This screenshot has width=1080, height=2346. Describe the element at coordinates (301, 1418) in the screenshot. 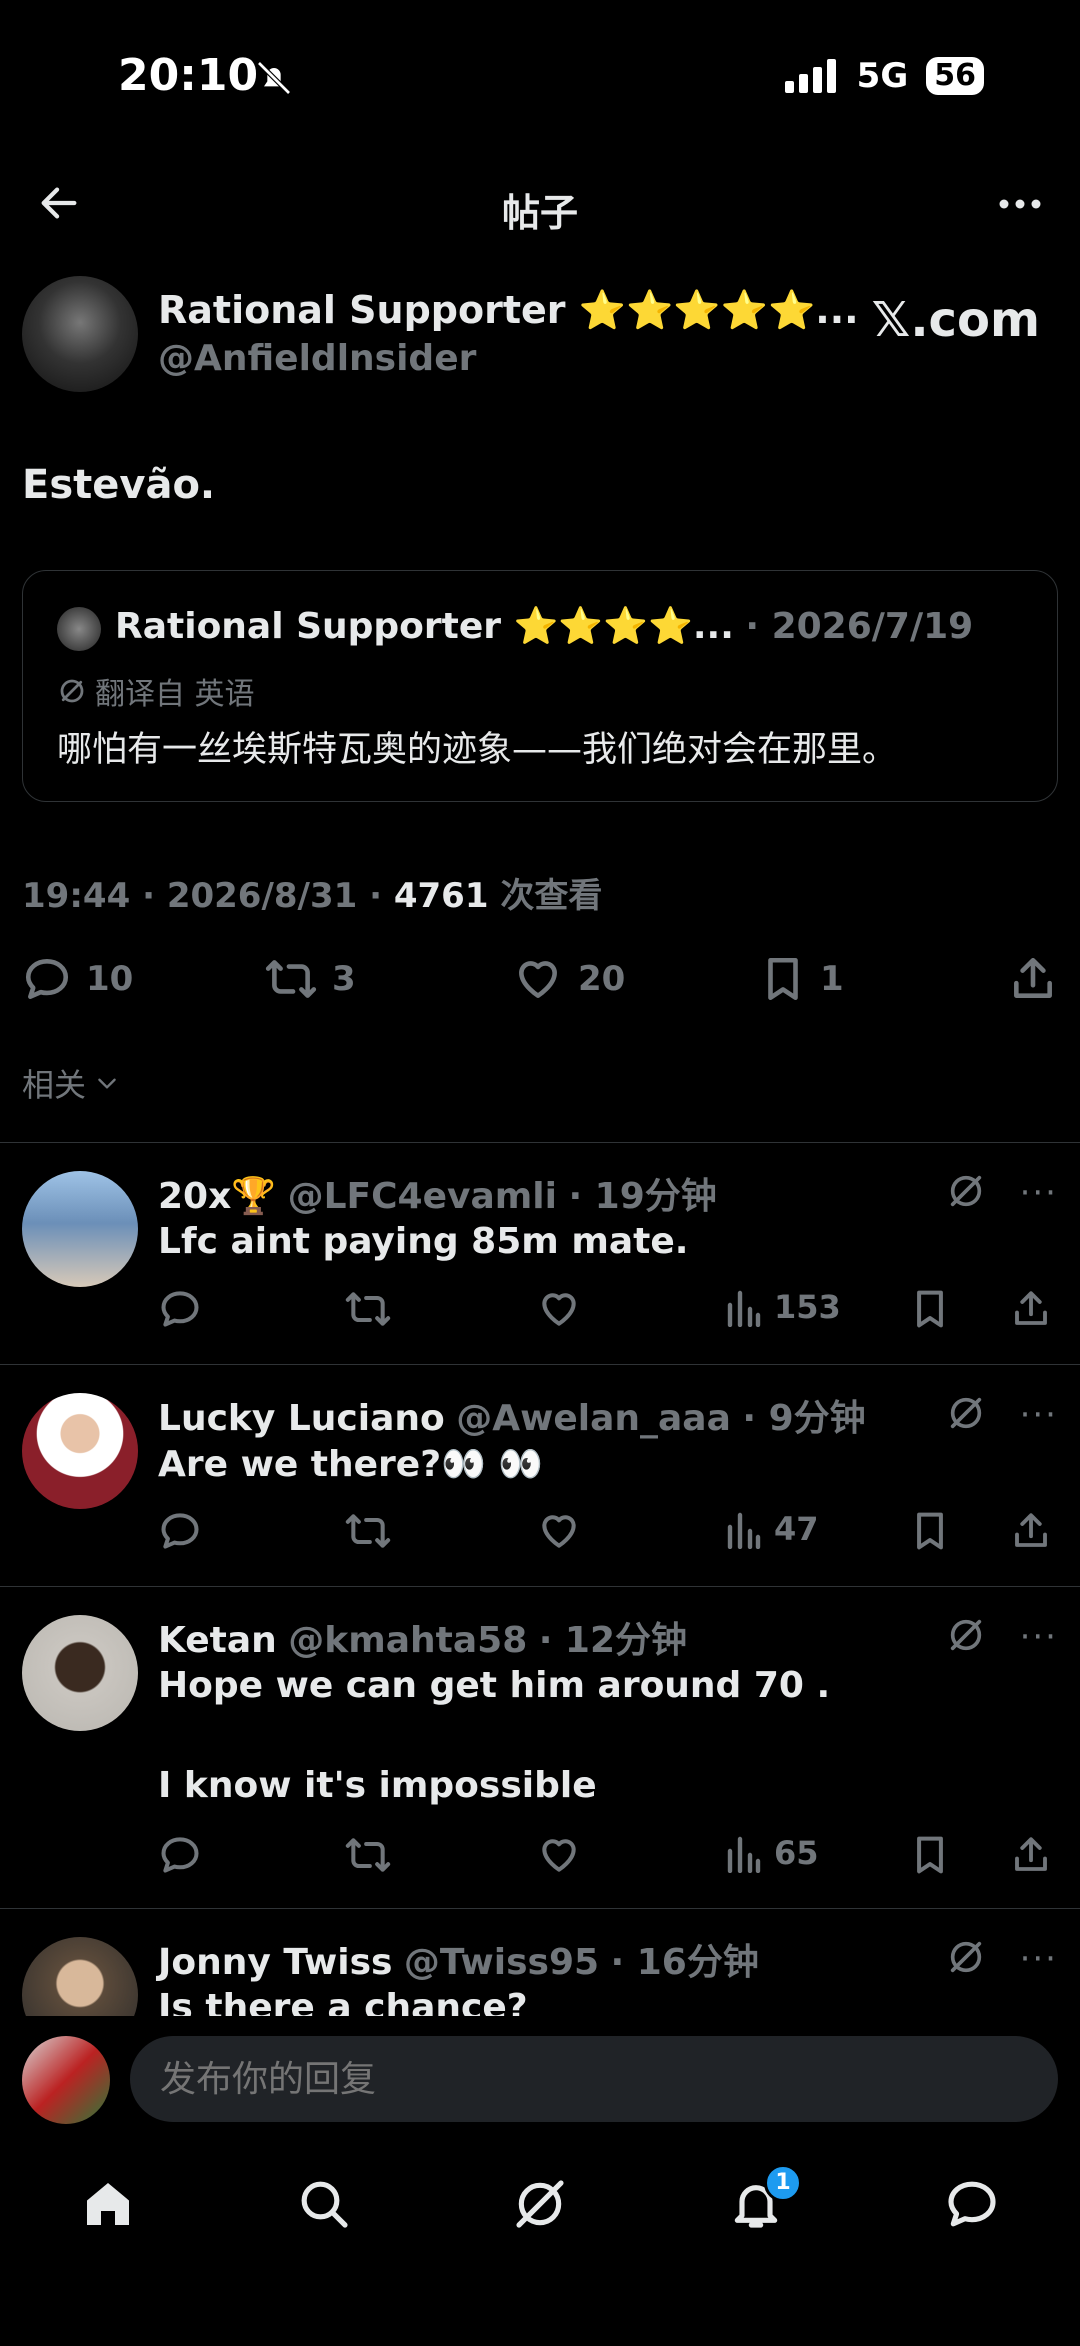

I see `reply-author-name: Lucky Luciano` at that location.